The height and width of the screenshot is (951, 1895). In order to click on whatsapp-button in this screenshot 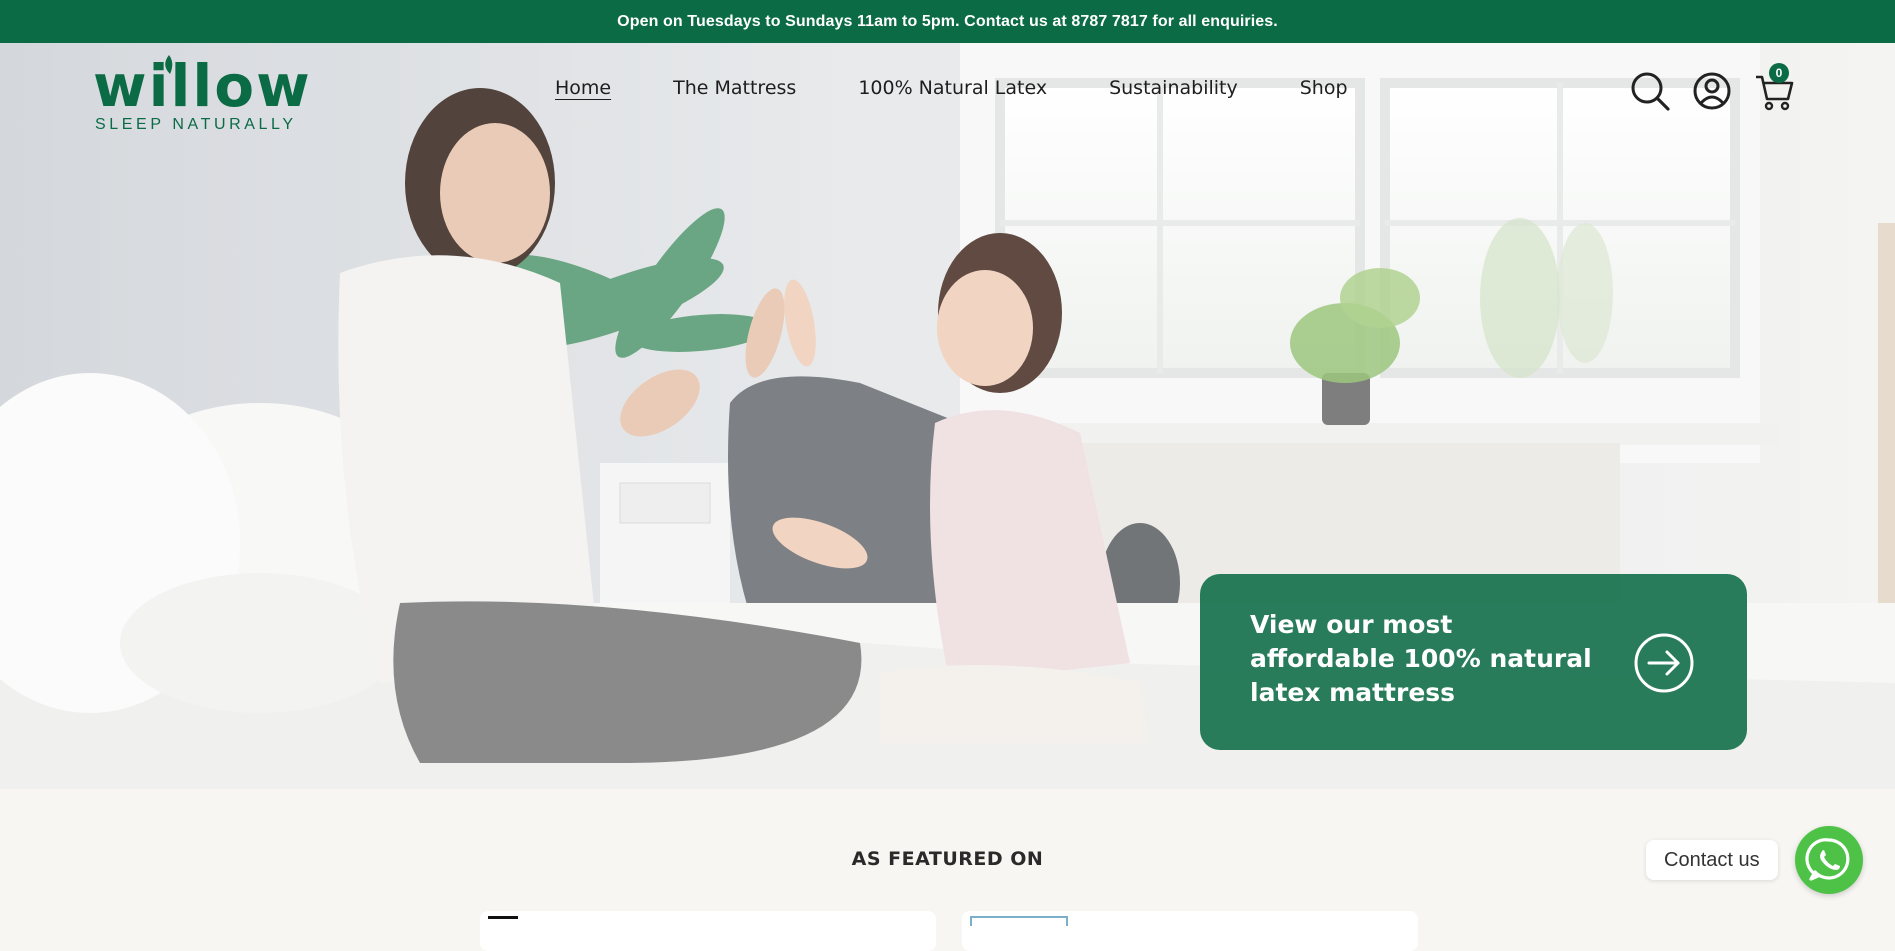, I will do `click(1829, 860)`.